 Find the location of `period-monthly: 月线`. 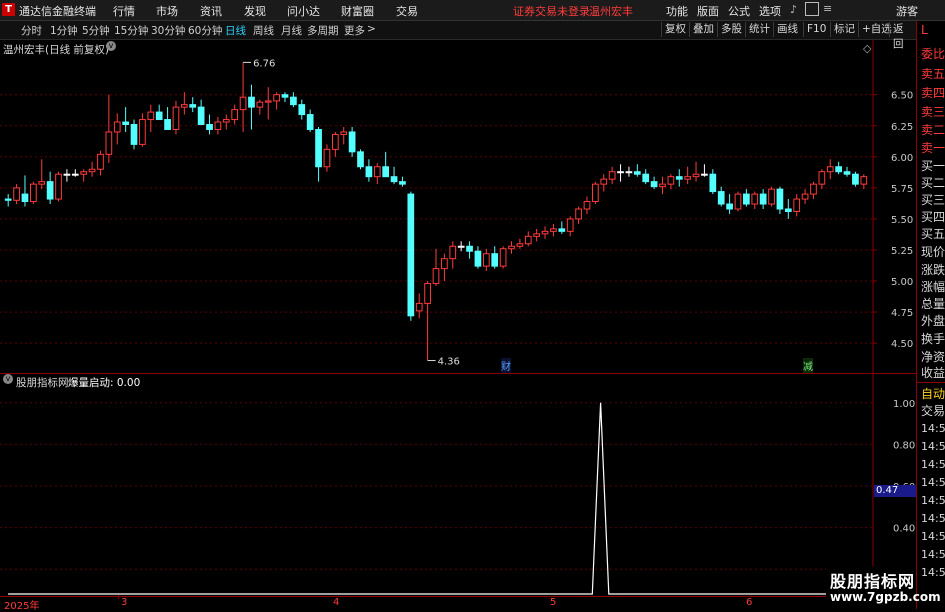

period-monthly: 月线 is located at coordinates (291, 30).